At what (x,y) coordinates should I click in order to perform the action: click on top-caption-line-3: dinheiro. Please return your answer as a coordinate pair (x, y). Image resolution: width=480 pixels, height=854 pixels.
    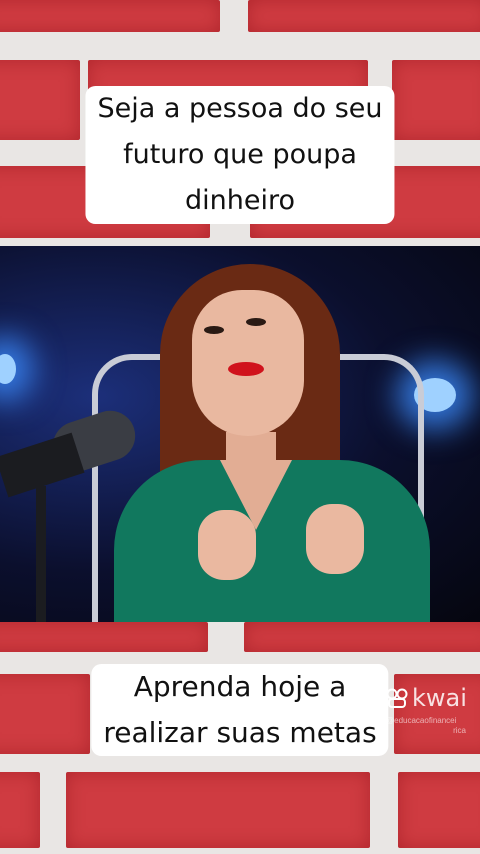
    Looking at the image, I should click on (240, 200).